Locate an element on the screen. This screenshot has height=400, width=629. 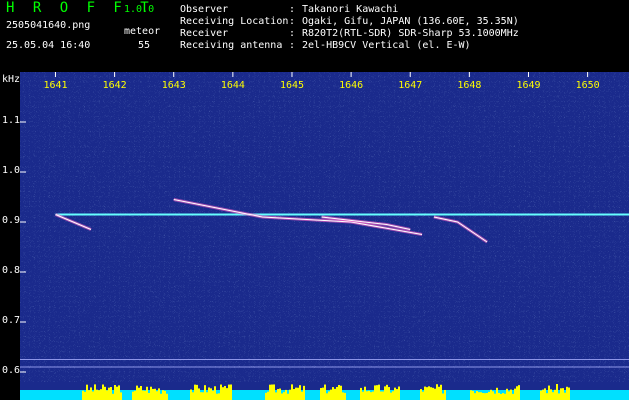
version-label: 1.0.0 is located at coordinates (139, 9).